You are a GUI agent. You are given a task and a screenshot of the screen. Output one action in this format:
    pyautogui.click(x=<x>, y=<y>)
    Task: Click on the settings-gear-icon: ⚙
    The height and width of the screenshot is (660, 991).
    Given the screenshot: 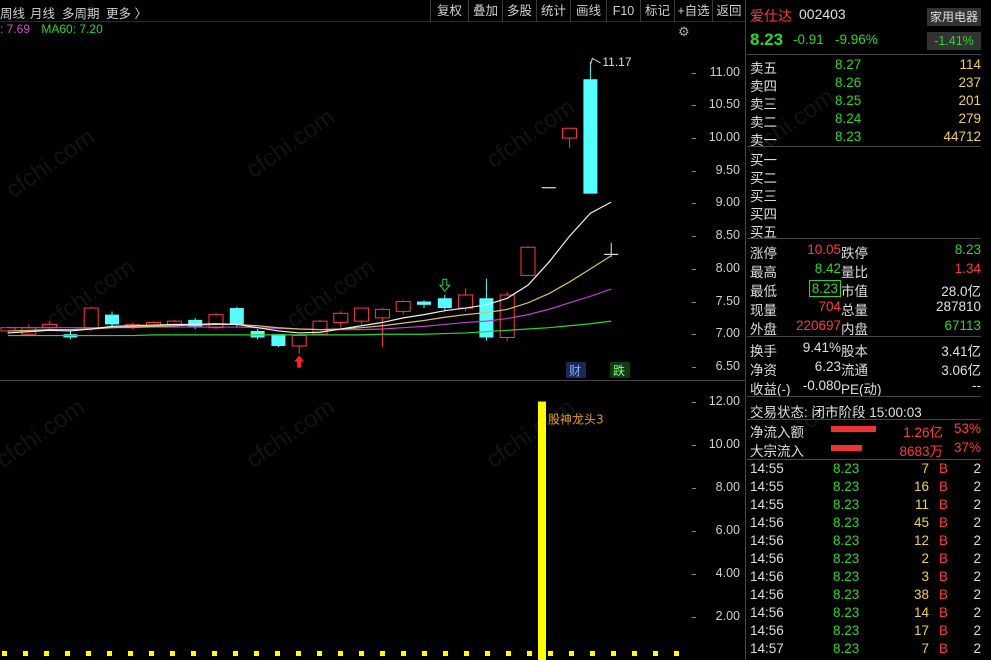 What is the action you would take?
    pyautogui.click(x=685, y=31)
    